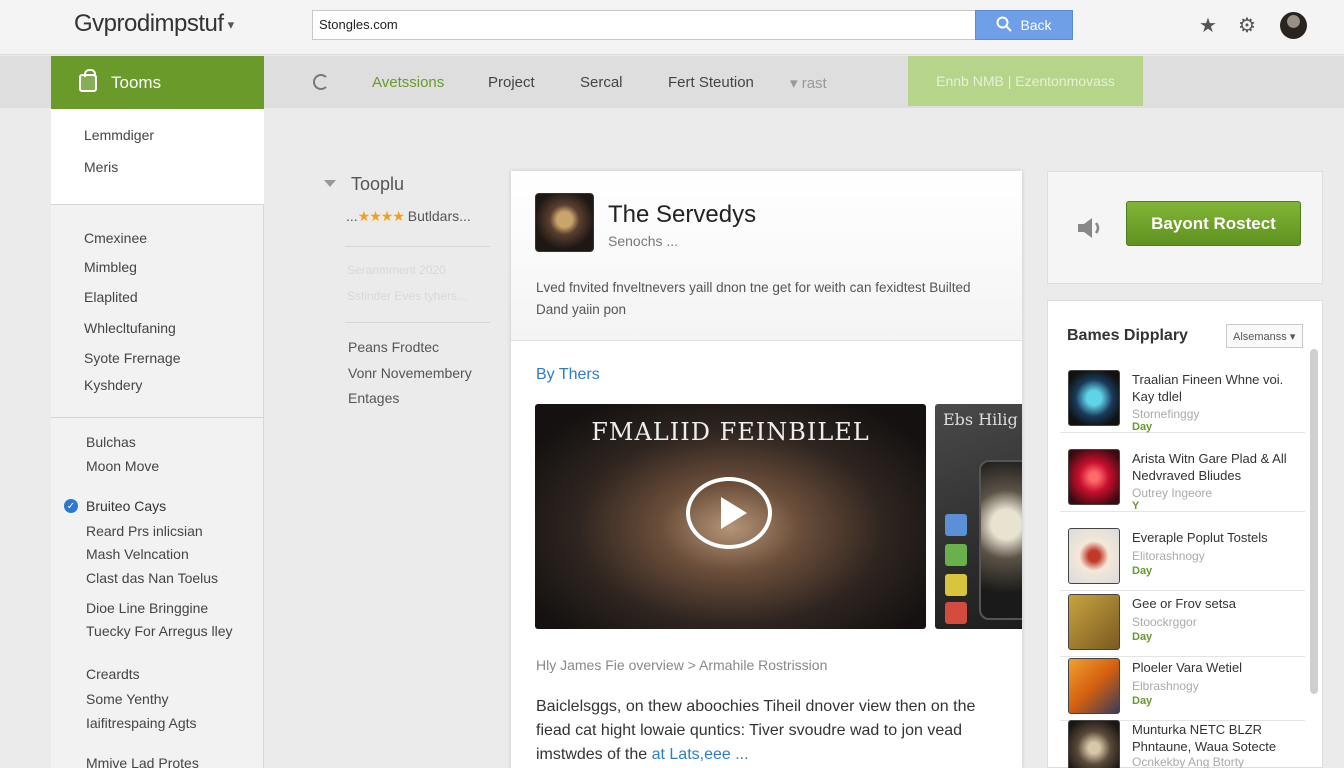 The height and width of the screenshot is (768, 1344). Describe the element at coordinates (159, 631) in the screenshot. I see `sidebar-item: Tuecky For Arregus lley` at that location.